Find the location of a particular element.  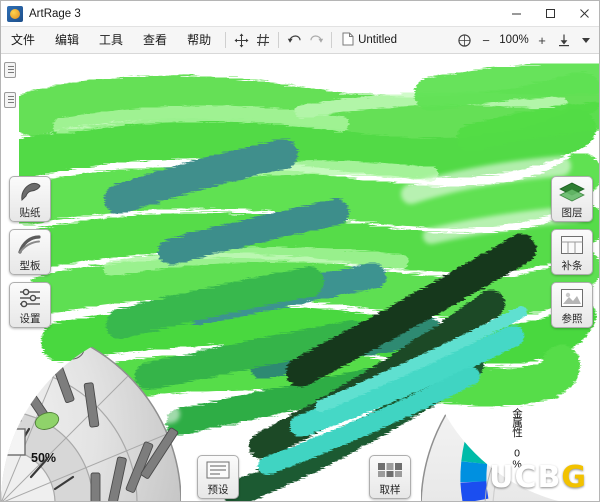

presets-button: 预设 is located at coordinates (218, 477).